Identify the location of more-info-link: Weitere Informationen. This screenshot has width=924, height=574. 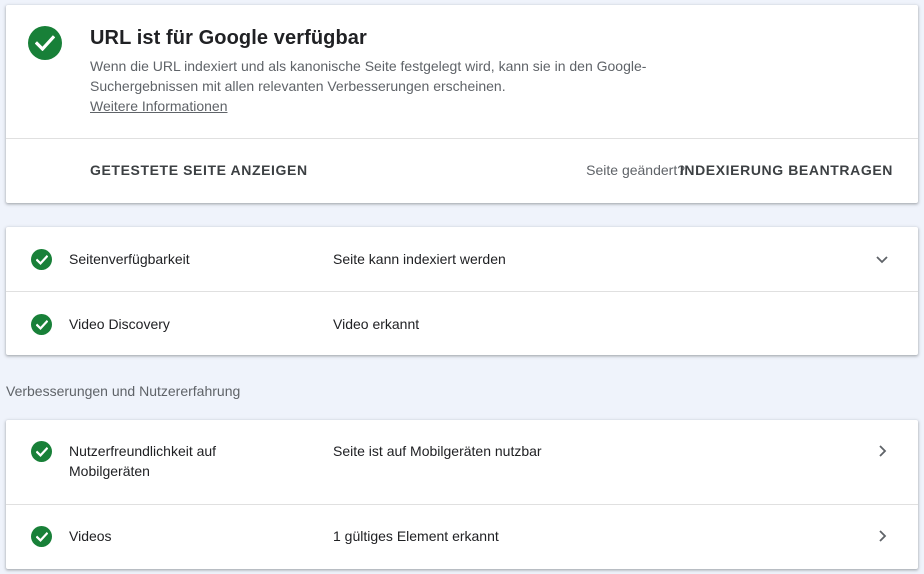
(158, 106).